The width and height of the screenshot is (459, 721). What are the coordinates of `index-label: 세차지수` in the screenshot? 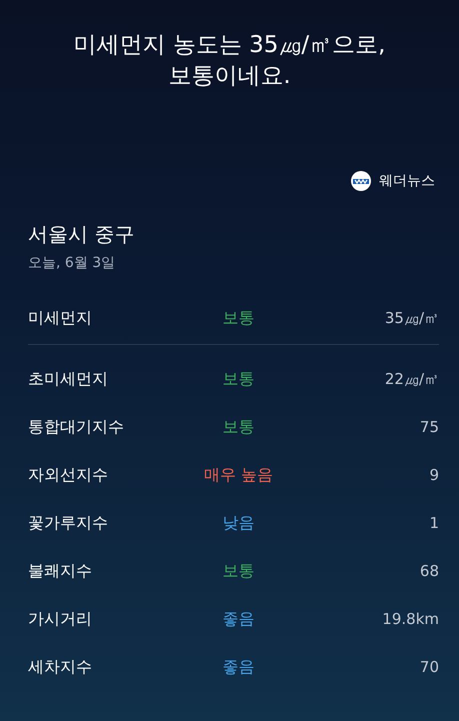 It's located at (60, 667).